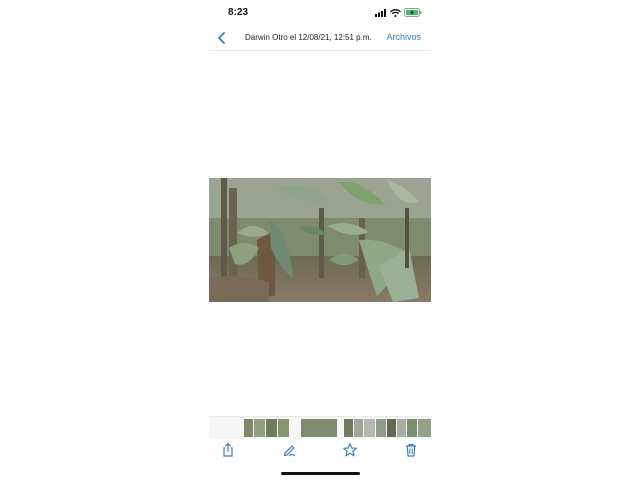  Describe the element at coordinates (413, 12) in the screenshot. I see `battery-charging-icon` at that location.